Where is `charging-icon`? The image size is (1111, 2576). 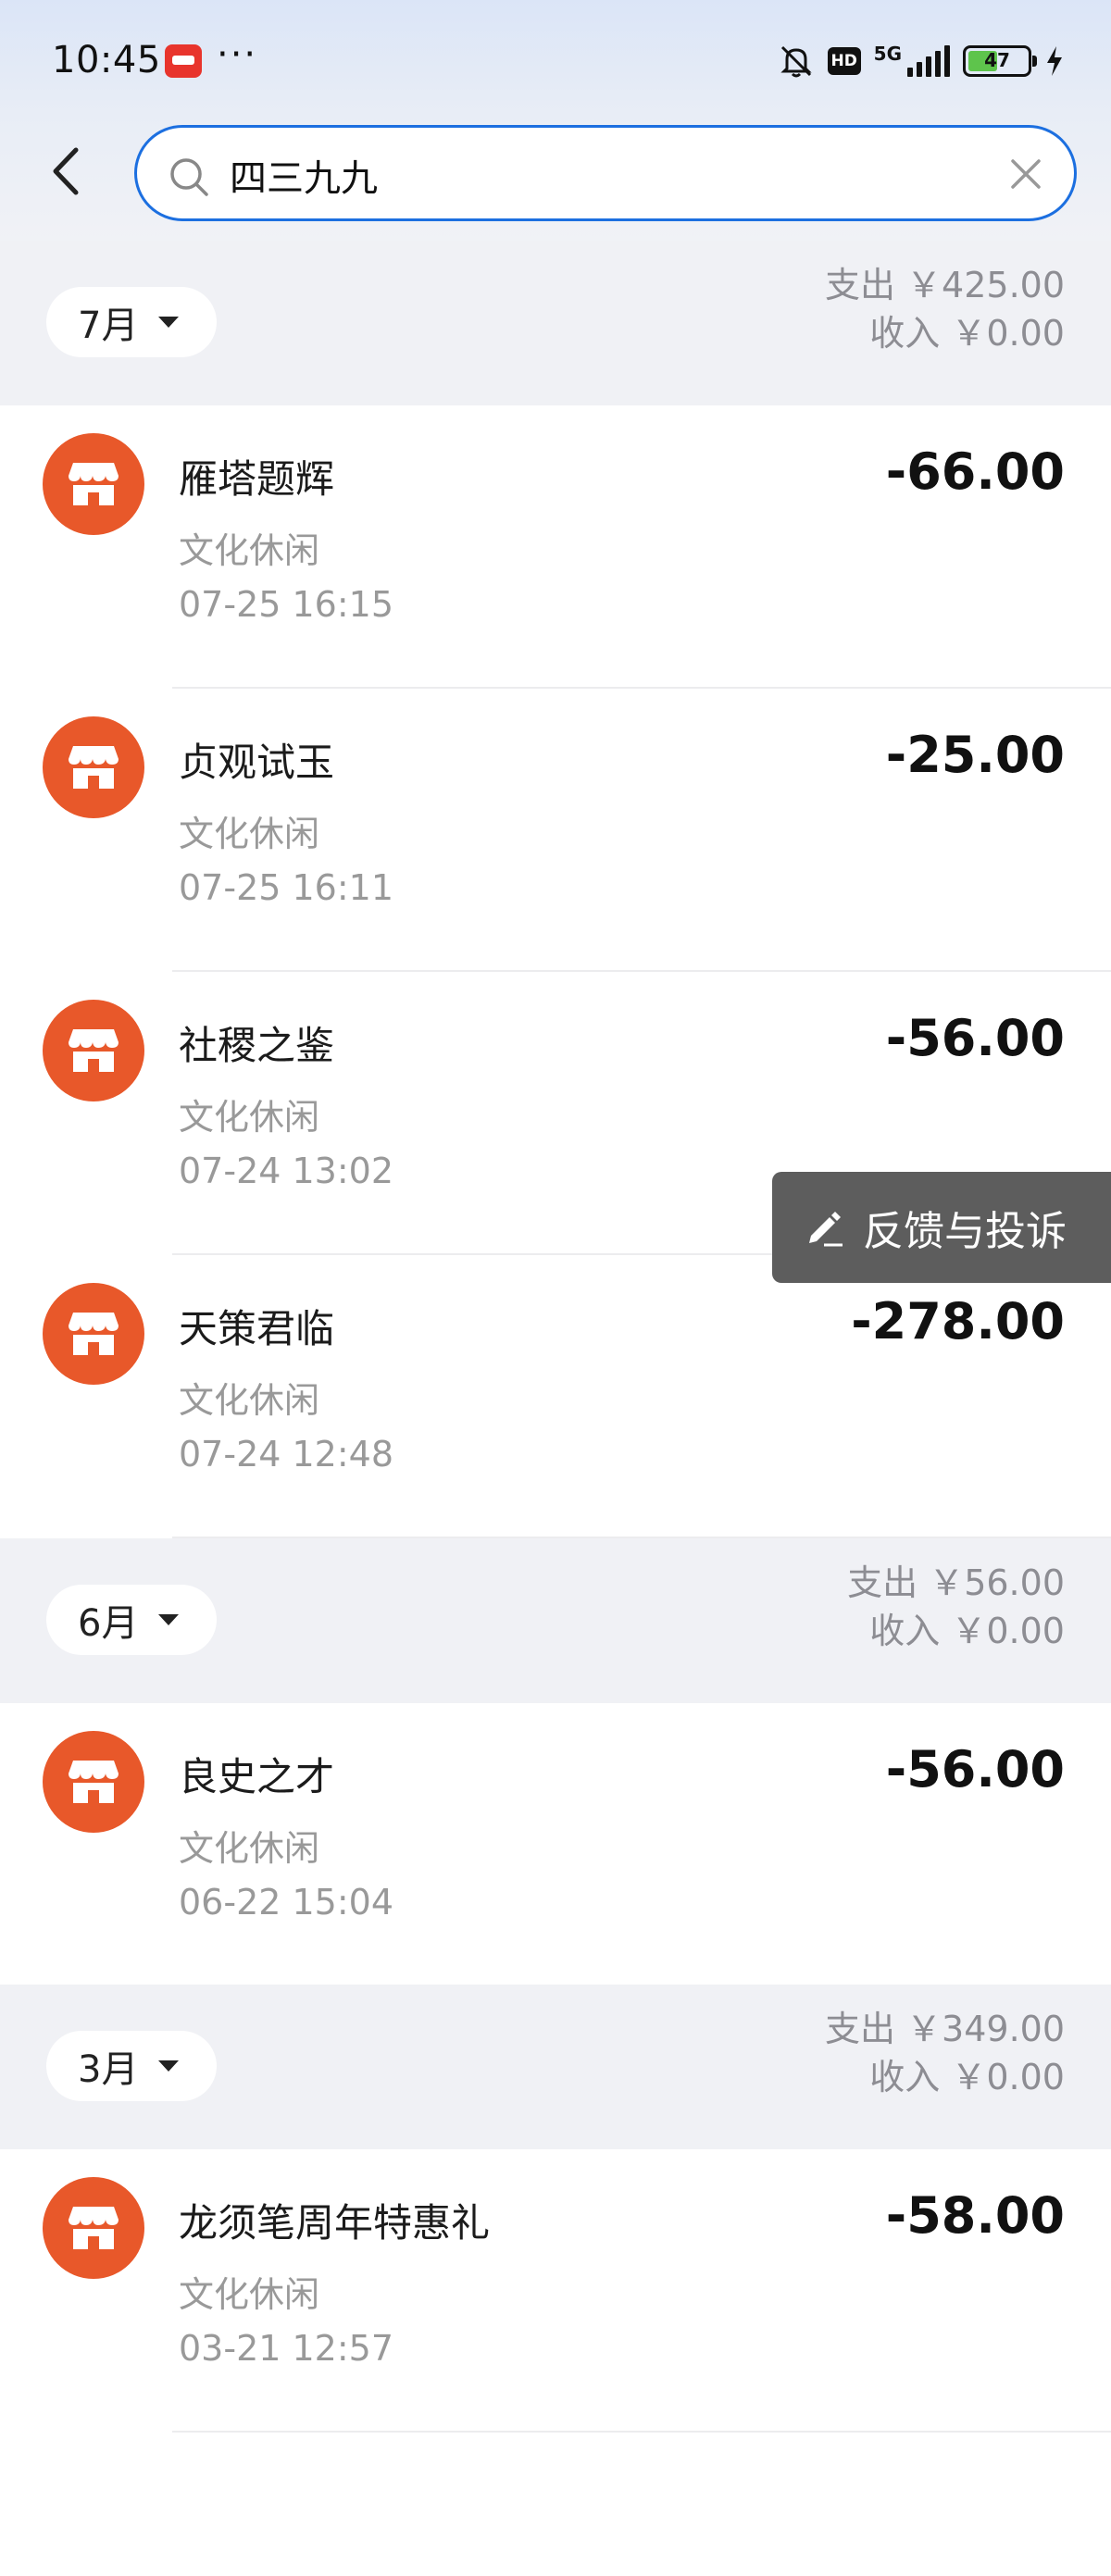 charging-icon is located at coordinates (1054, 61).